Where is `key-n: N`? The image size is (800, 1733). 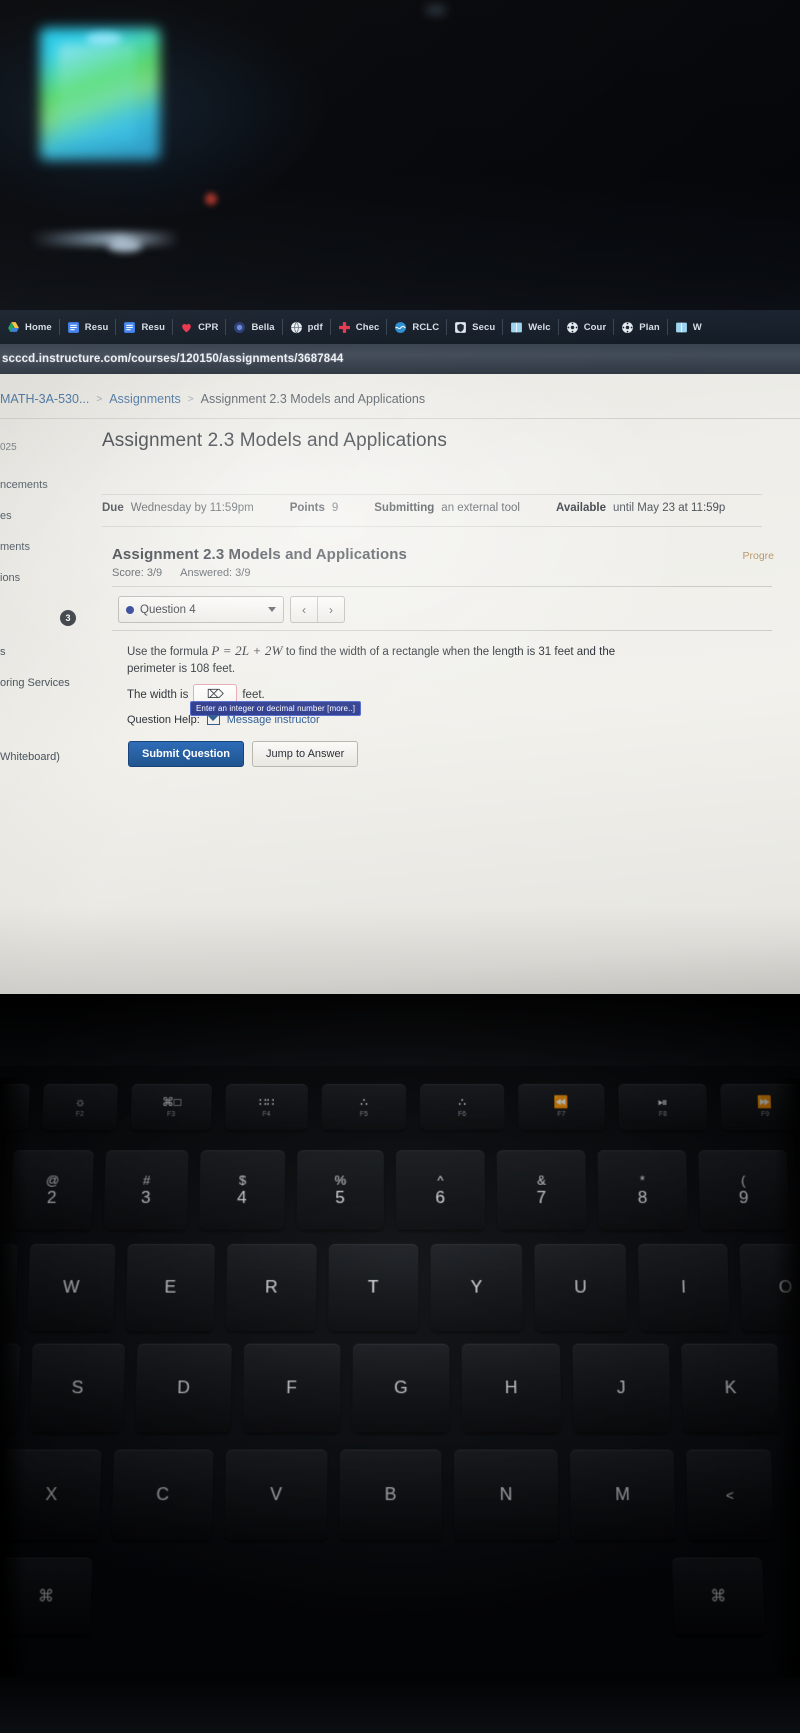 key-n: N is located at coordinates (506, 1495).